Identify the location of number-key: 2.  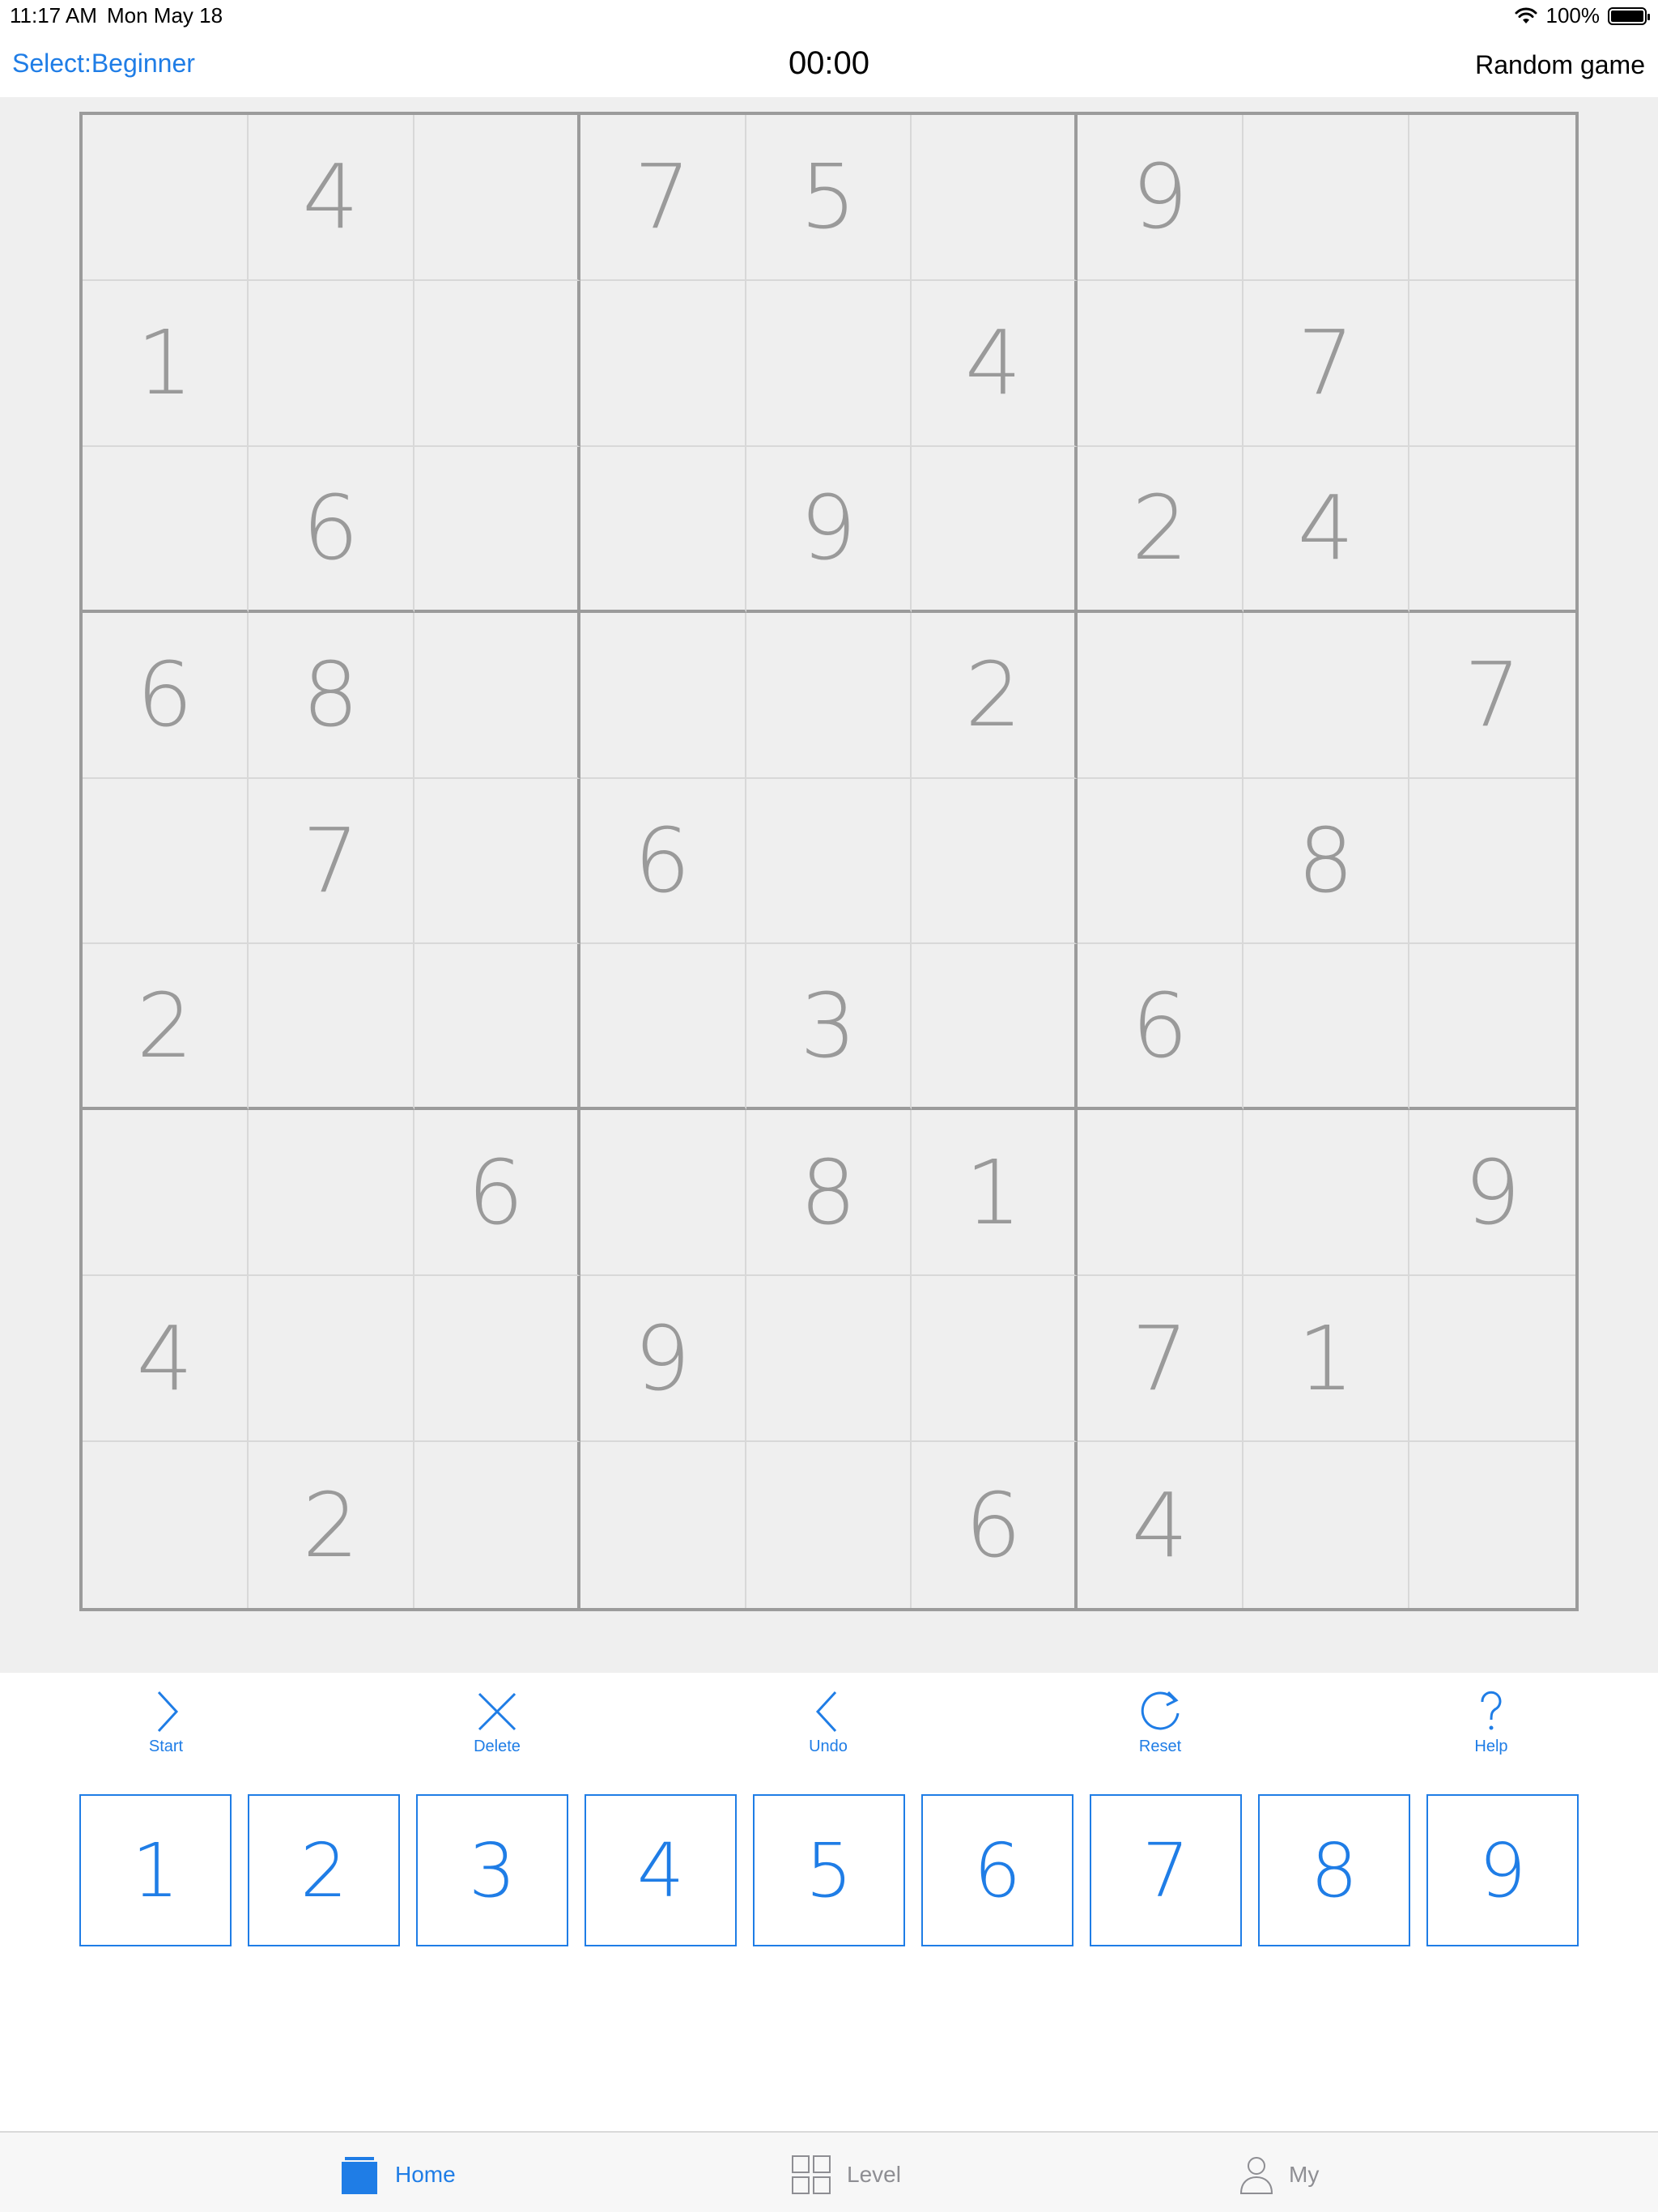
(324, 1870).